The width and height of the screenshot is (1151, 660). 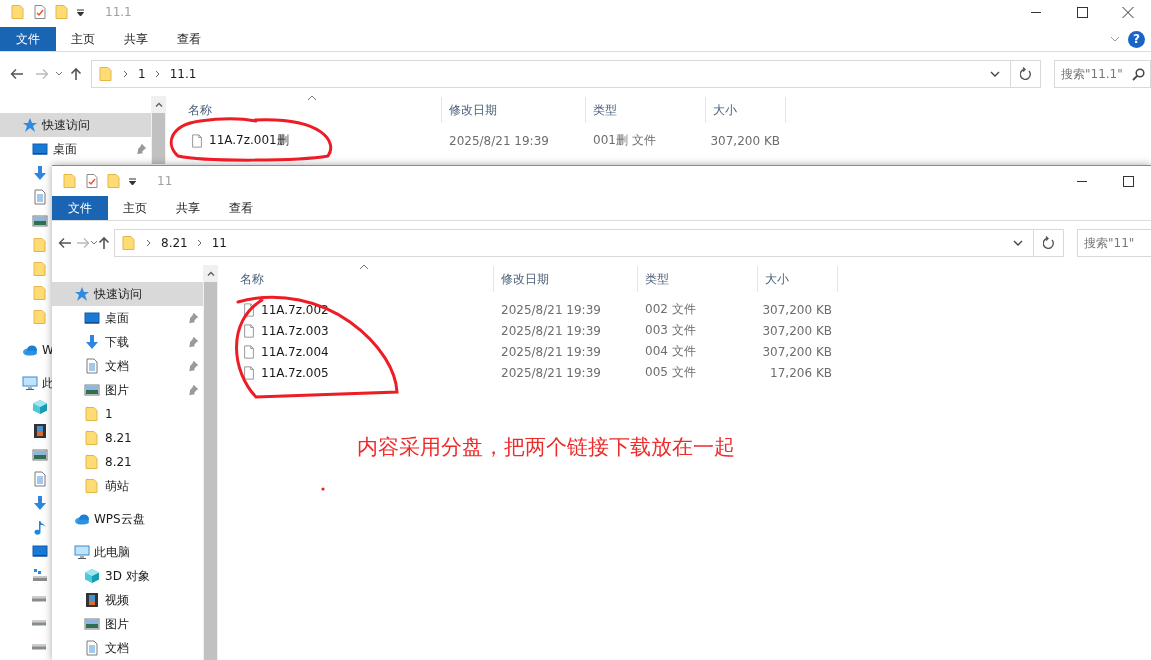 What do you see at coordinates (551, 74) in the screenshot?
I see `address-bar: 1 11.1` at bounding box center [551, 74].